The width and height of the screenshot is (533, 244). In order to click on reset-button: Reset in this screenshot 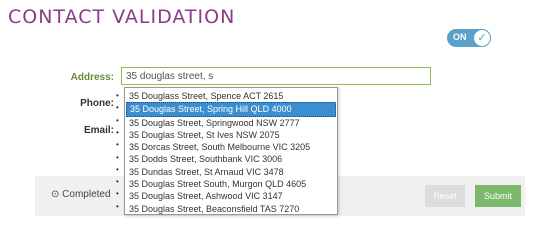, I will do `click(445, 196)`.